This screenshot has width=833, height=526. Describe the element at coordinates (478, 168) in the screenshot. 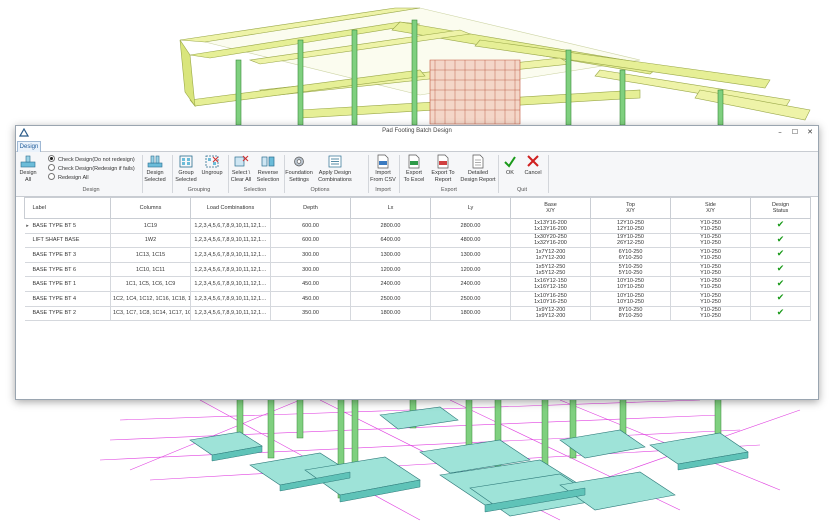

I see `detailed-design-report-button: Detailed Design Report` at that location.